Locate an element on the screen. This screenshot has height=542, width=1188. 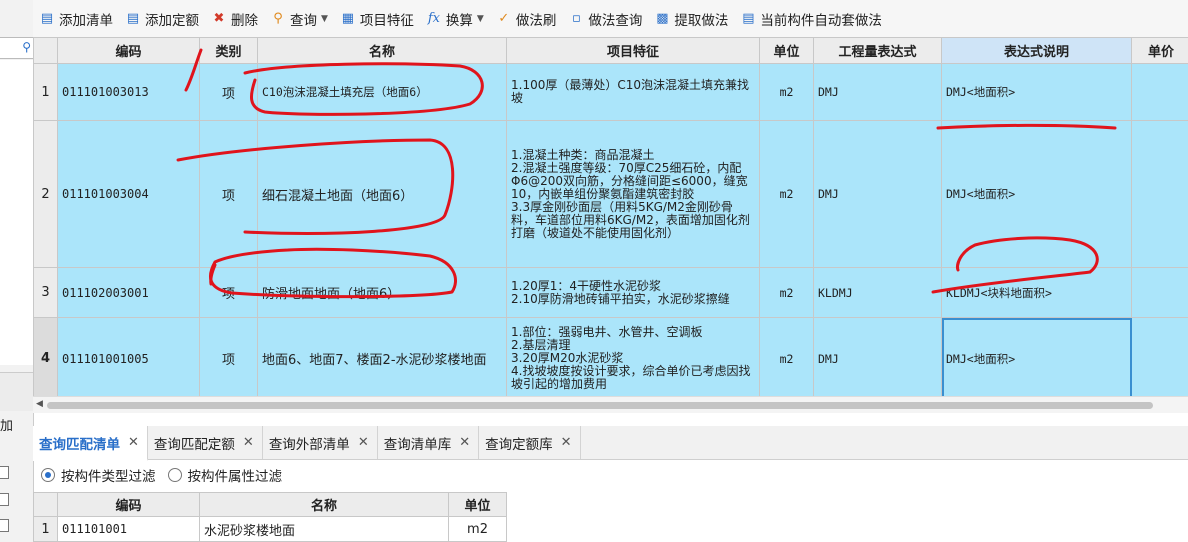
scroll-left-icon: ◀ is located at coordinates (39, 404).